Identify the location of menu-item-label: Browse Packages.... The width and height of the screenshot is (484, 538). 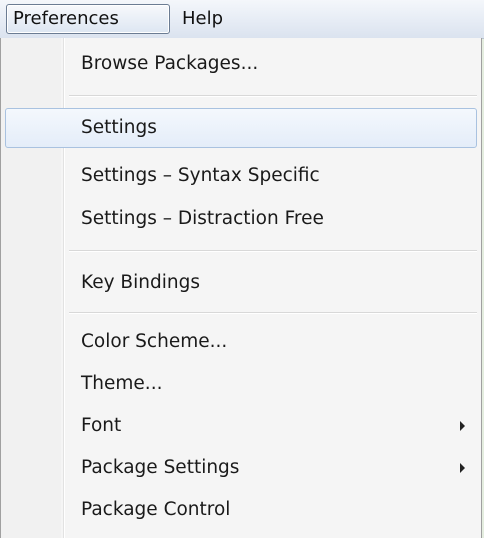
(170, 63).